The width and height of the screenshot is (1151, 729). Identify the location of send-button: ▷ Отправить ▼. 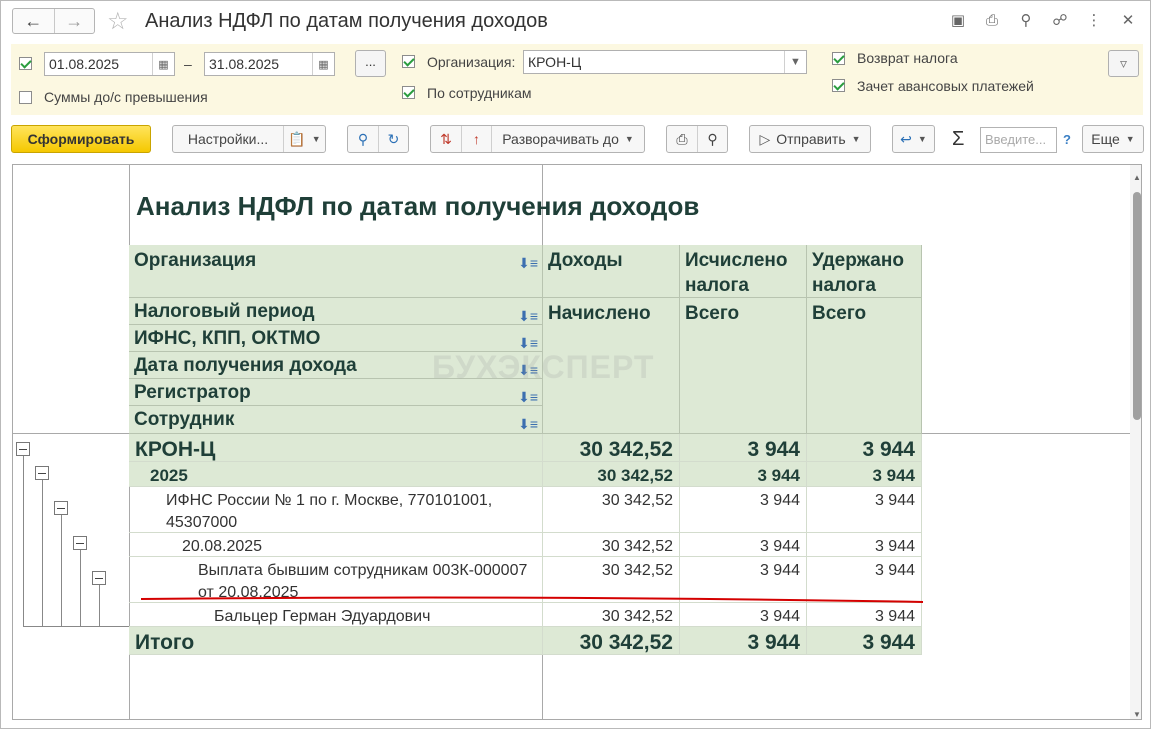
(810, 139).